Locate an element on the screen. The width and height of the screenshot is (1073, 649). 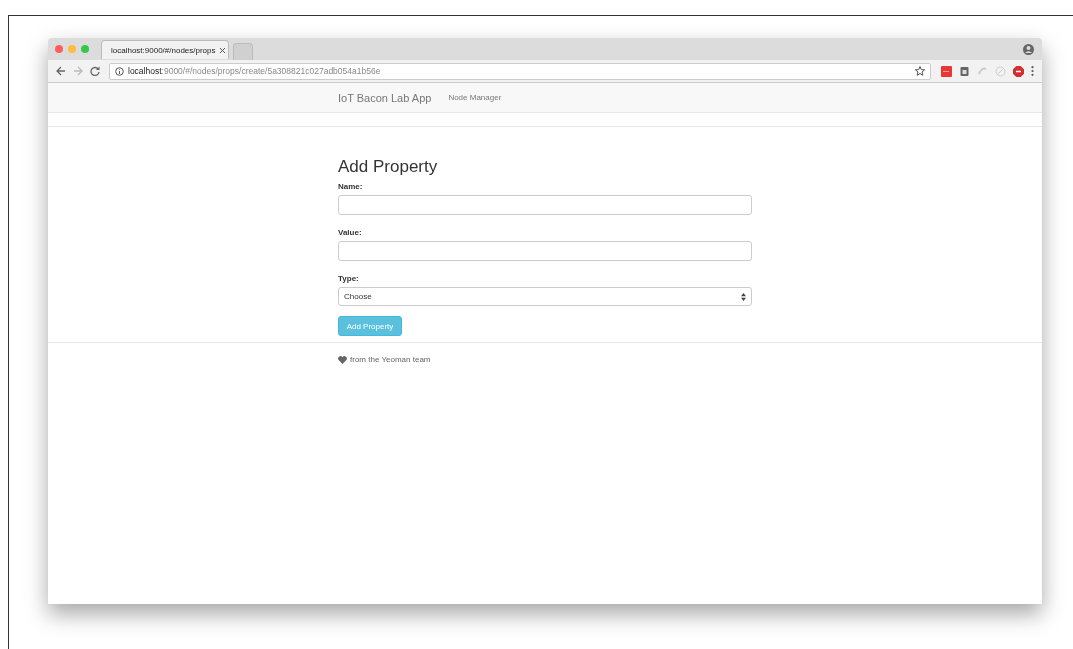
brand-link: IoT Bacon Lab App is located at coordinates (385, 97).